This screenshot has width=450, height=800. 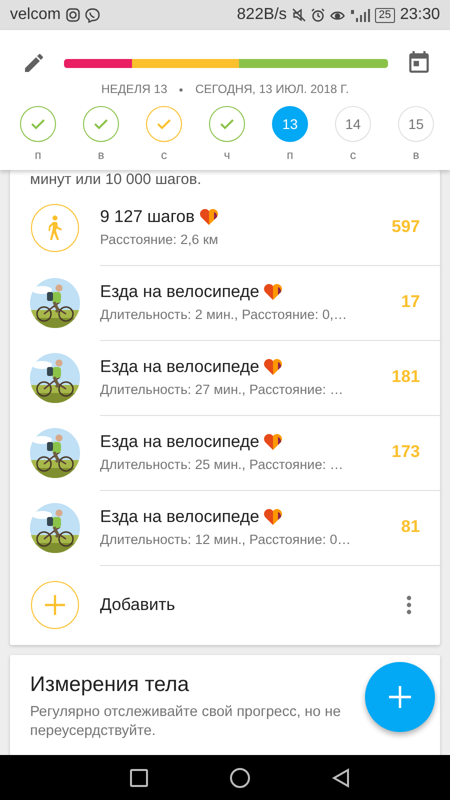 What do you see at coordinates (405, 377) in the screenshot?
I see `points-value: 181` at bounding box center [405, 377].